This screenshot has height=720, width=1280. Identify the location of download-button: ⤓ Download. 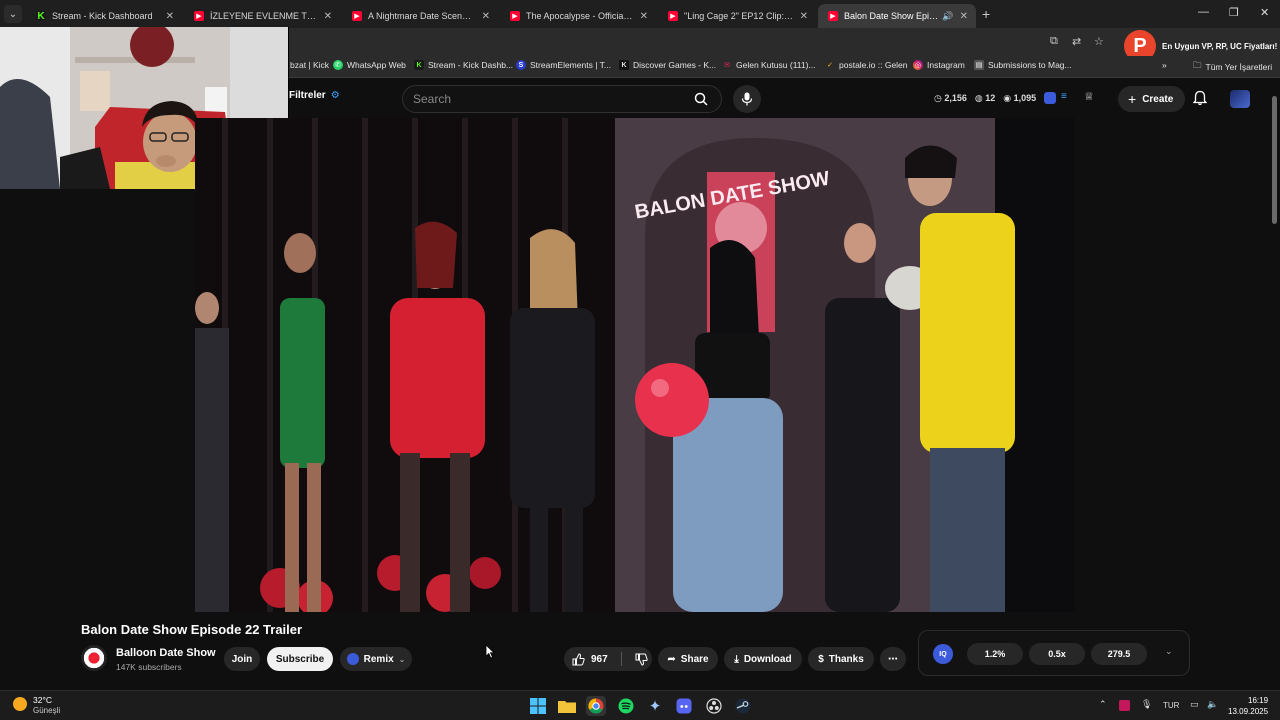
(763, 659).